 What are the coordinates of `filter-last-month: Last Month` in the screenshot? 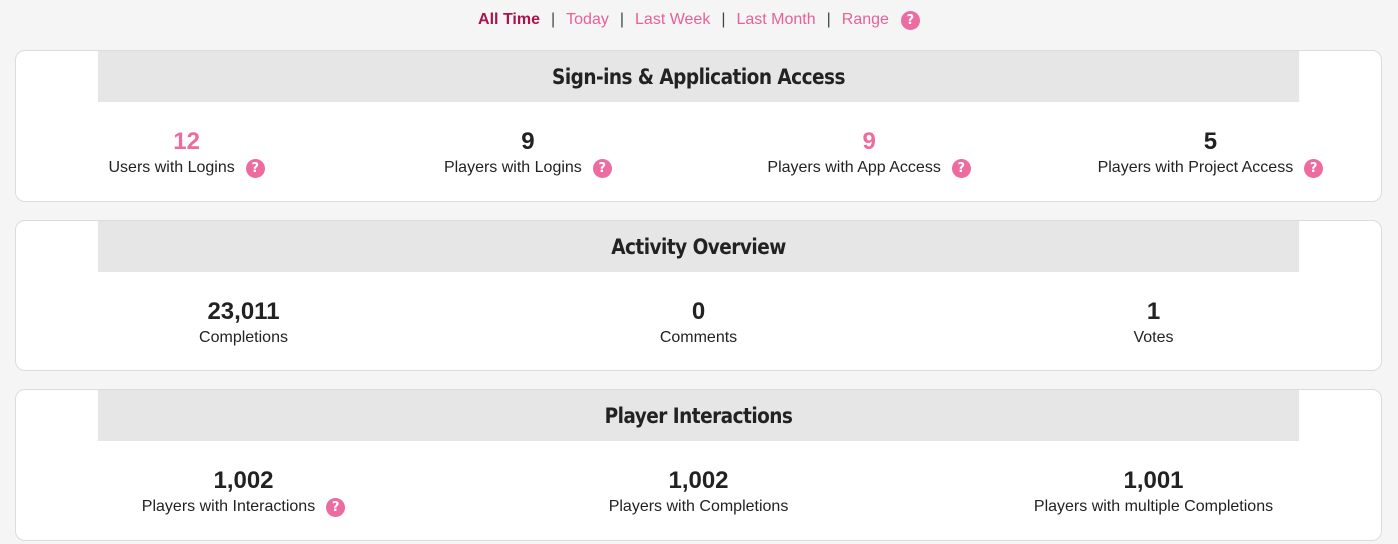 It's located at (775, 20).